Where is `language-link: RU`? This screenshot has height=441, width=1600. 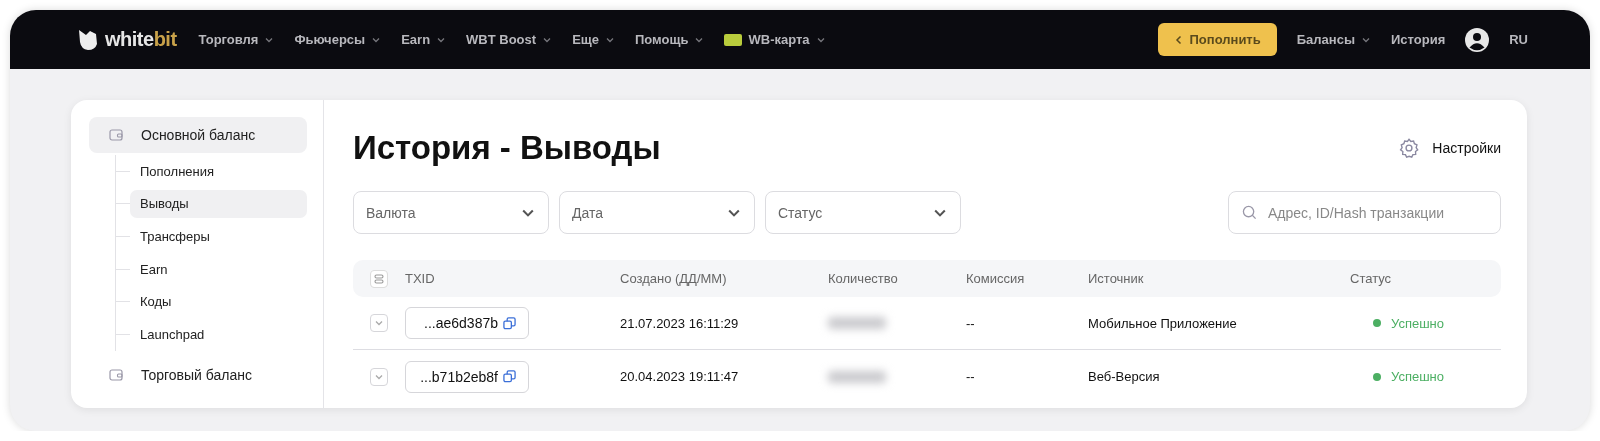
language-link: RU is located at coordinates (1518, 39).